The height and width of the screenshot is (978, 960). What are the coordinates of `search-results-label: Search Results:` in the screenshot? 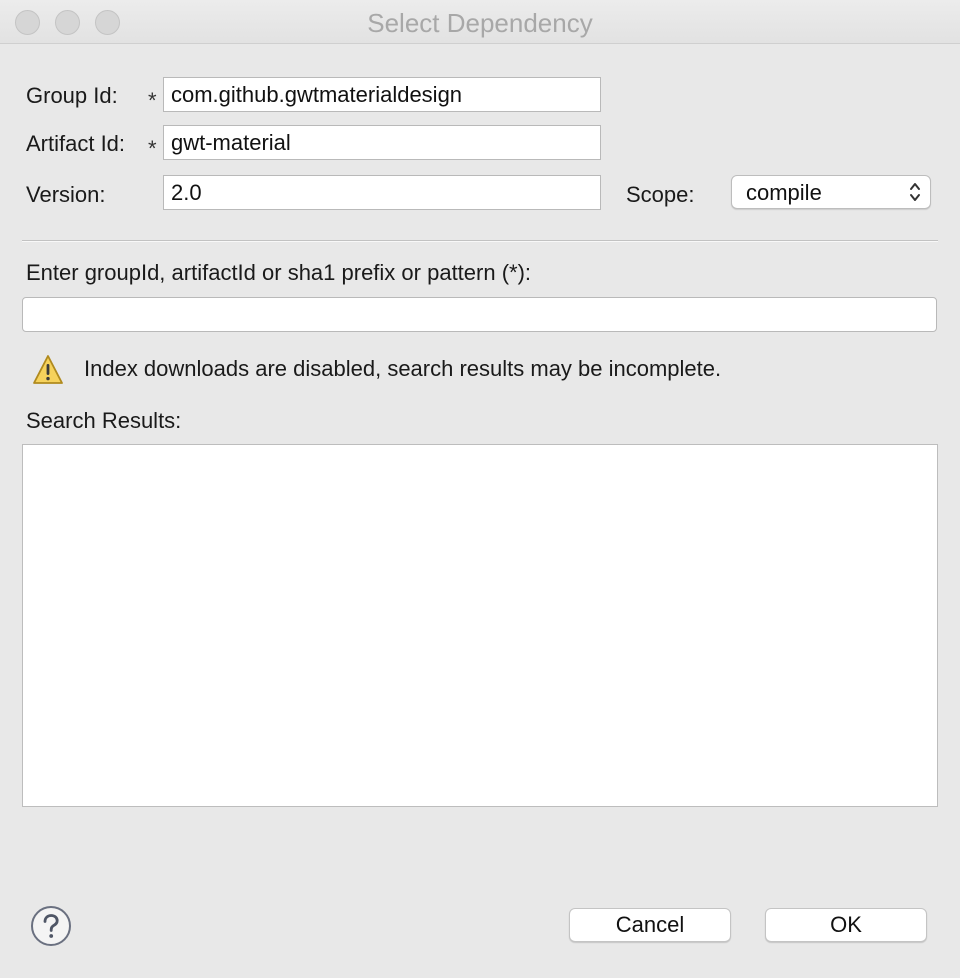 It's located at (104, 420).